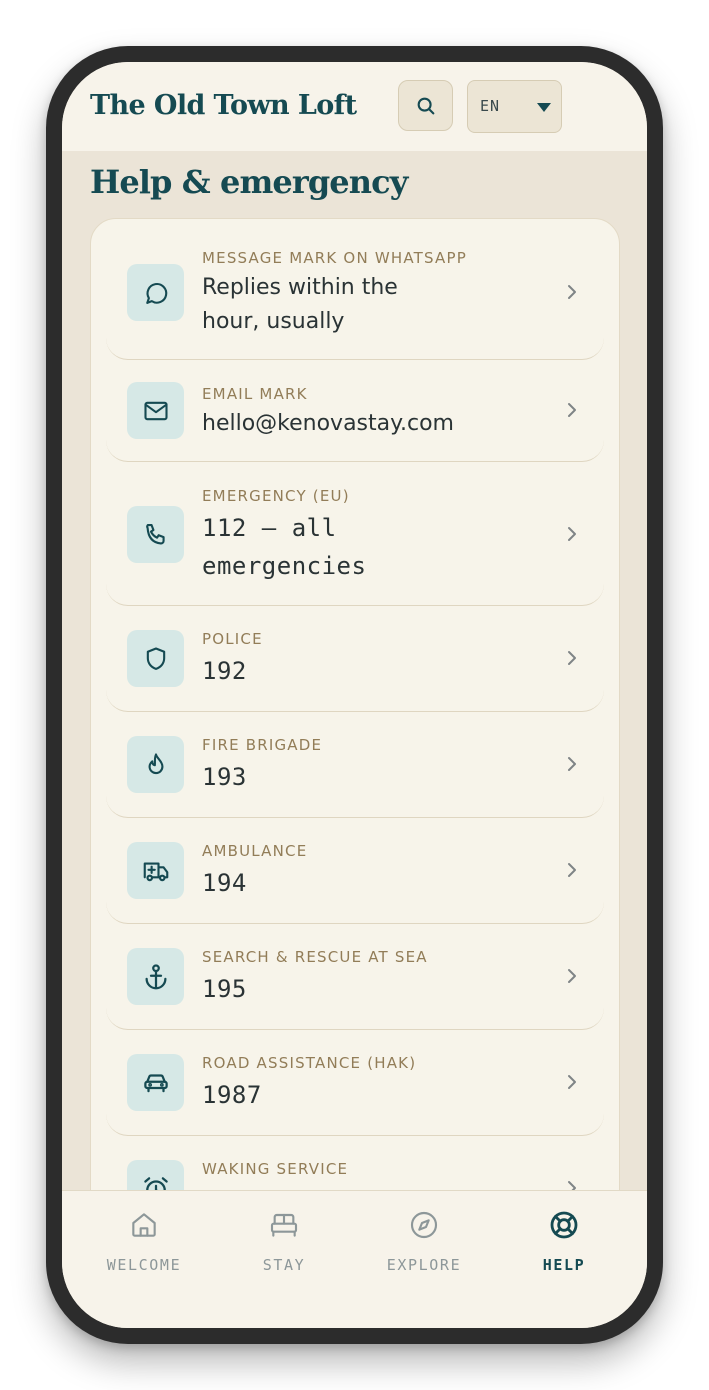 This screenshot has height=1390, width=709. I want to click on contact-value: 1987, so click(232, 1095).